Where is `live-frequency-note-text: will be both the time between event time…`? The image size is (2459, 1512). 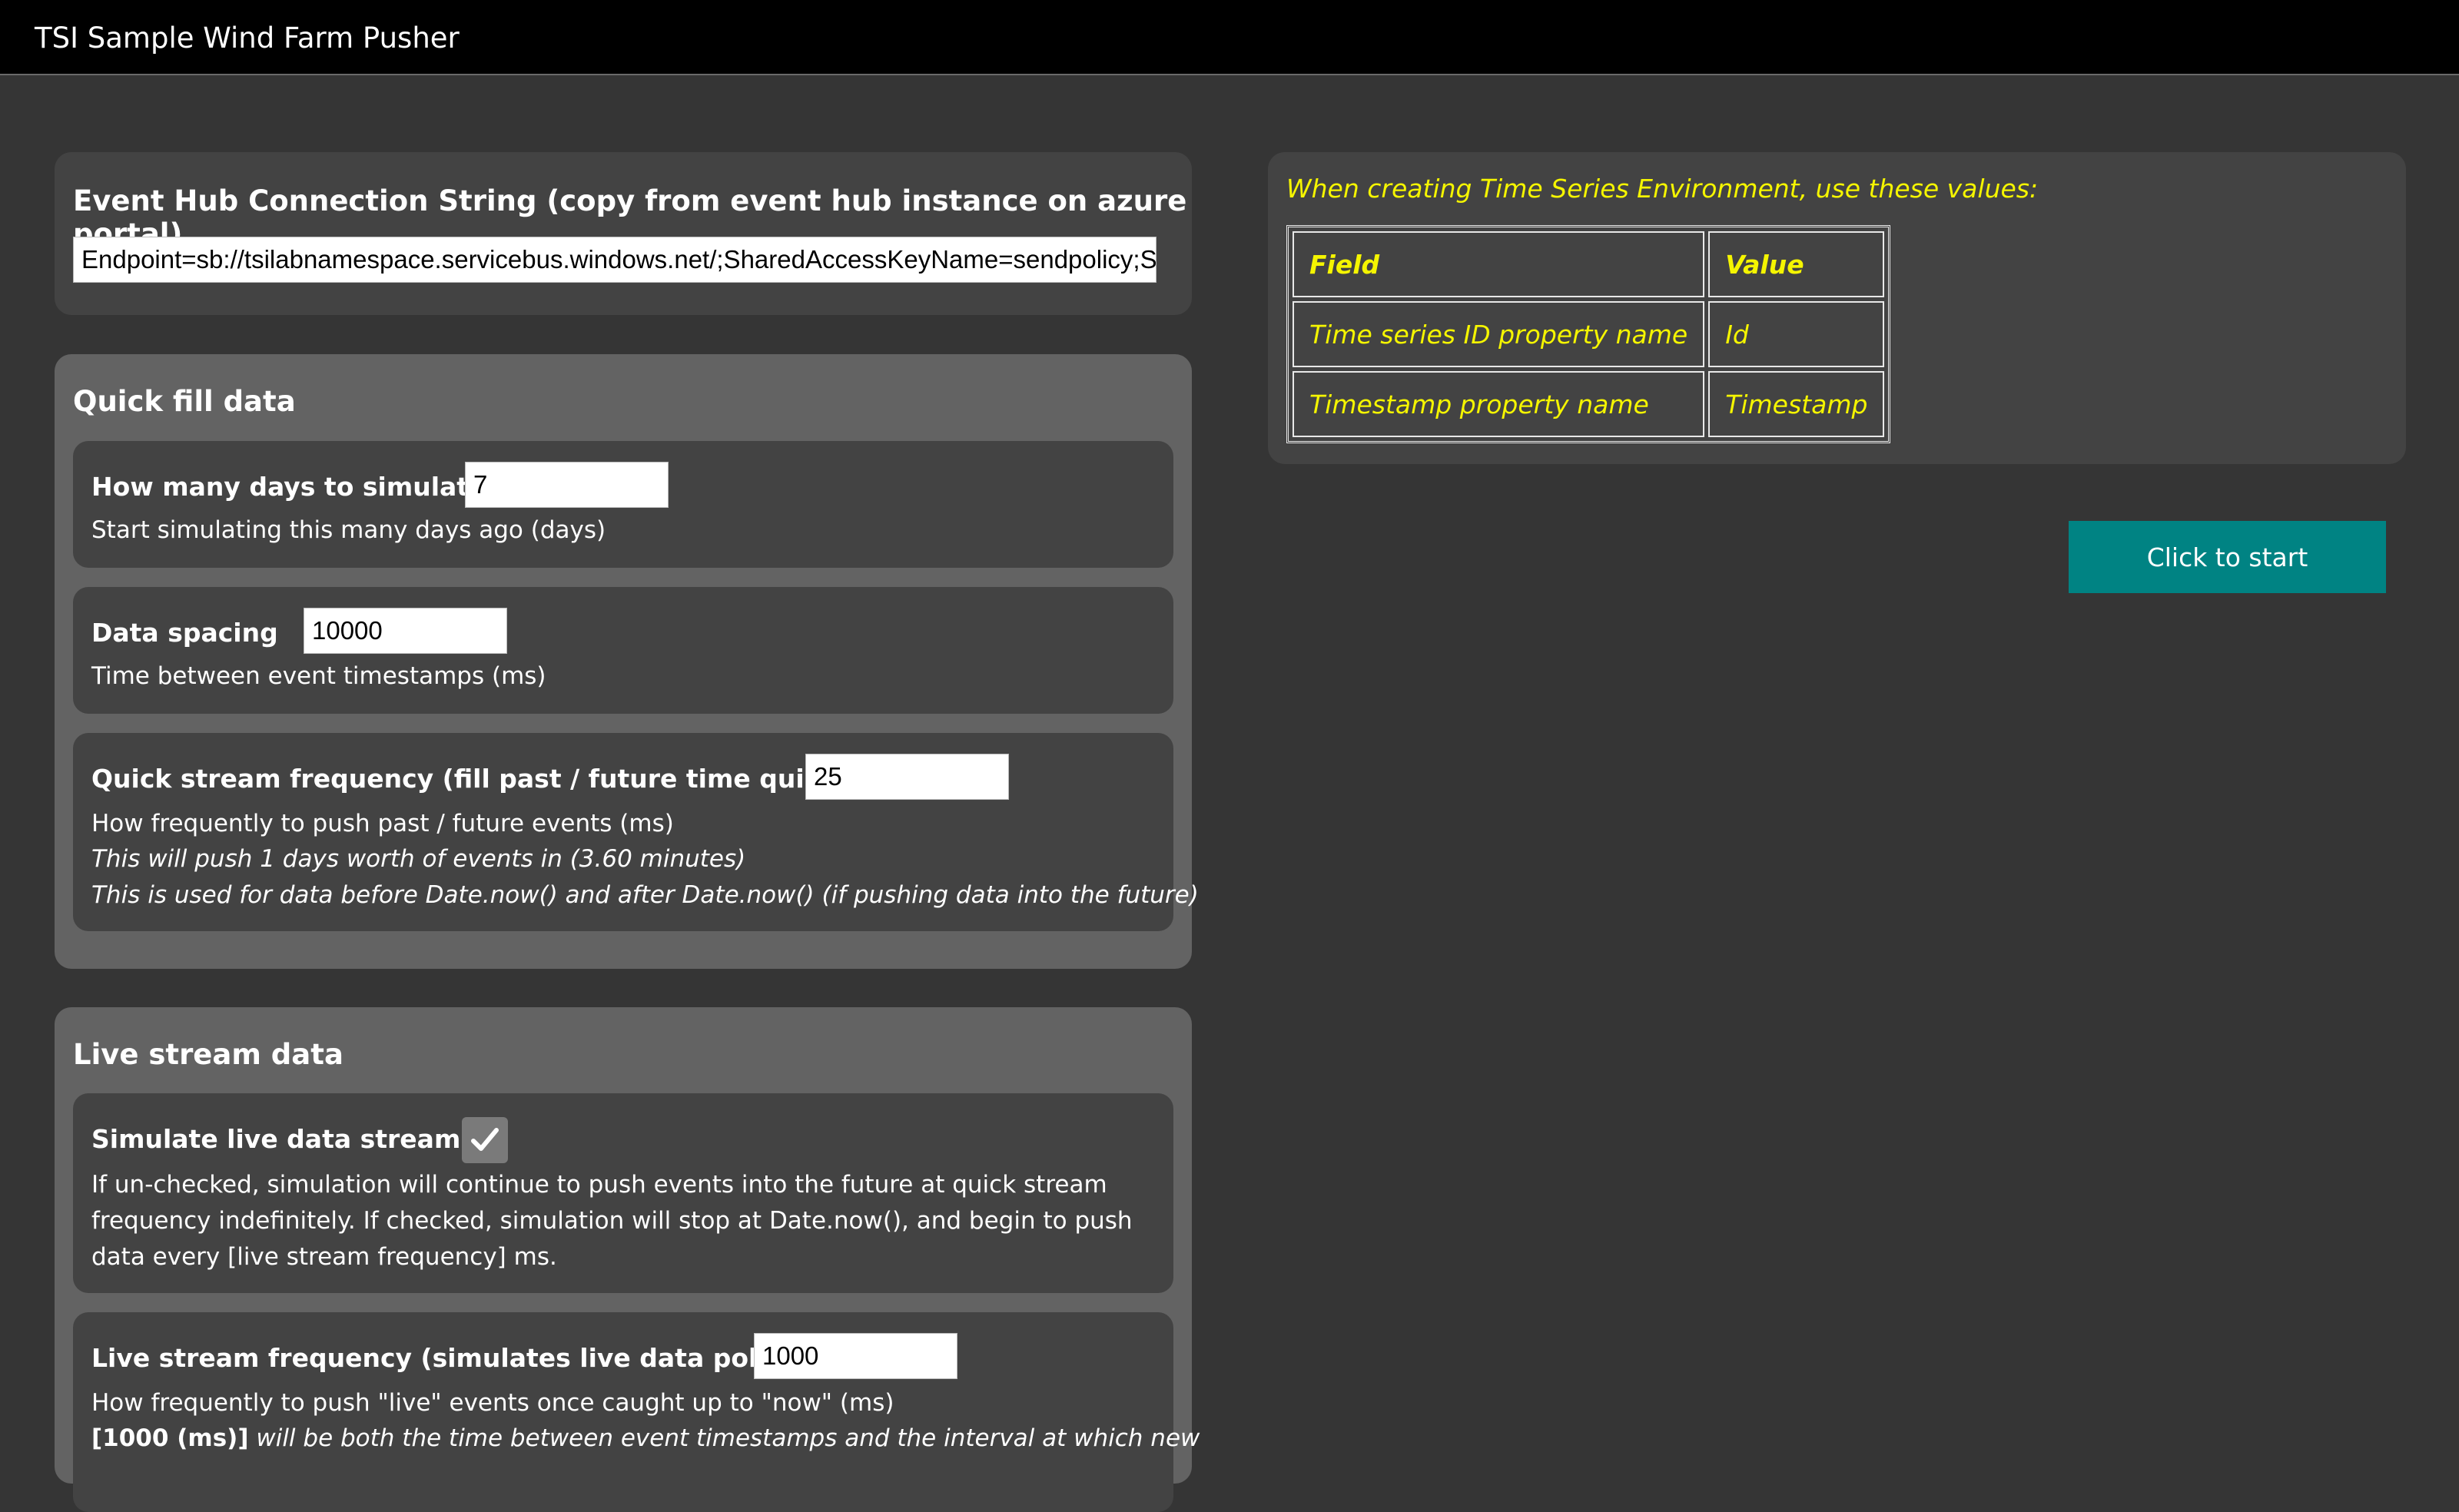
live-frequency-note-text: will be both the time between event time… is located at coordinates (724, 1438).